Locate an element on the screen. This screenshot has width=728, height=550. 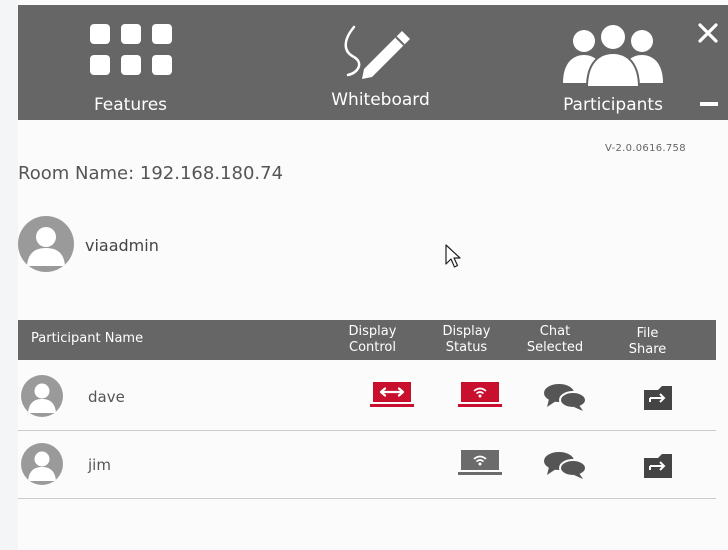
people-icon is located at coordinates (613, 55).